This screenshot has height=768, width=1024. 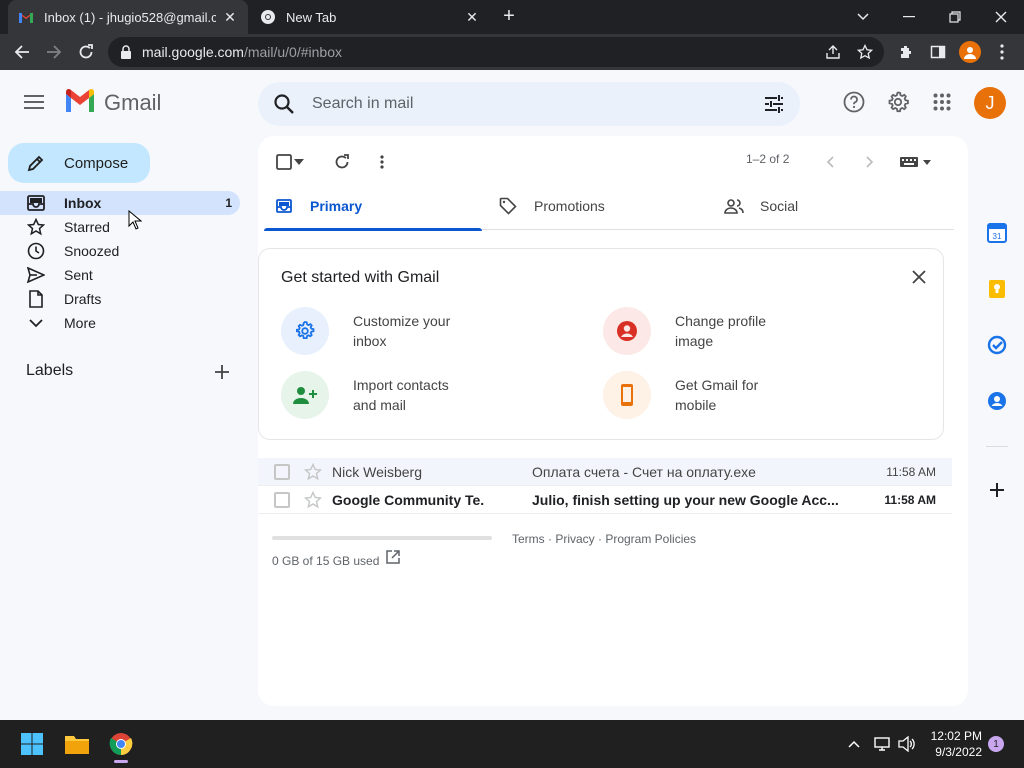 What do you see at coordinates (54, 52) in the screenshot?
I see `forward-button` at bounding box center [54, 52].